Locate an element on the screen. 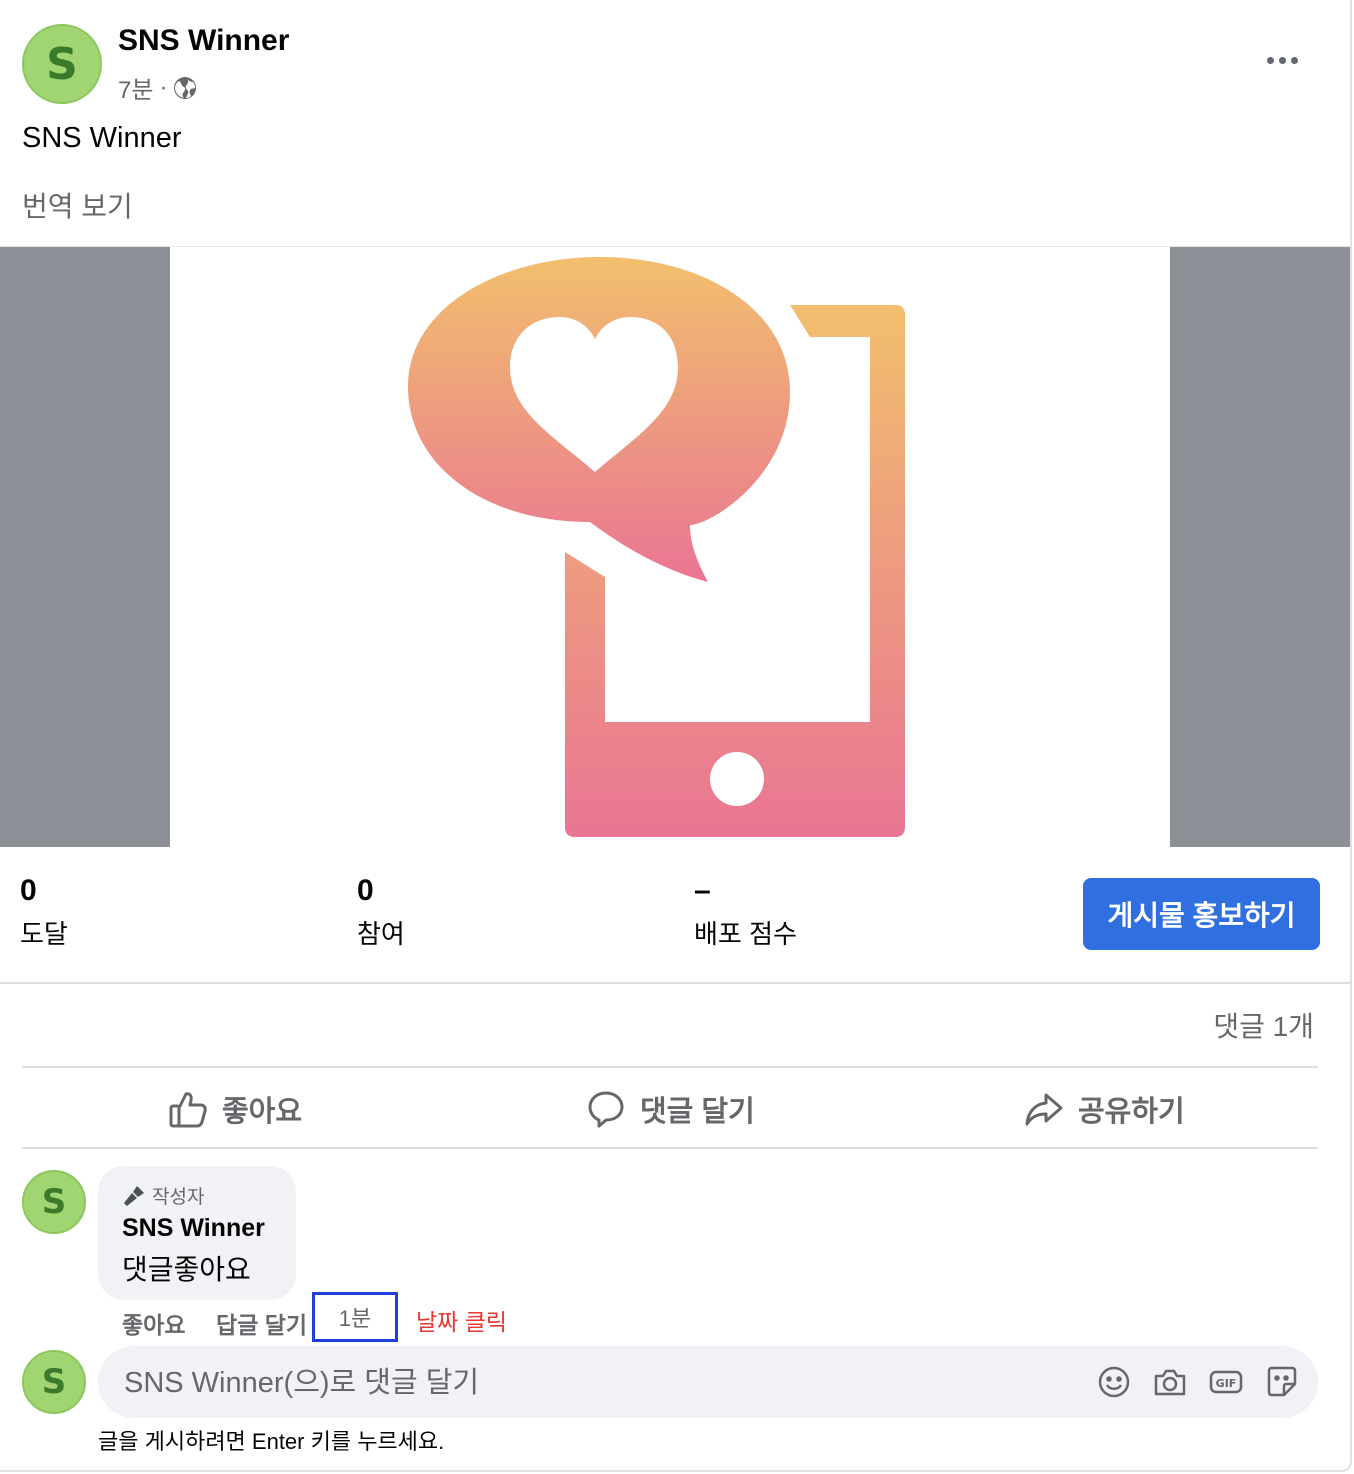  comment-time: 1분 is located at coordinates (355, 1318).